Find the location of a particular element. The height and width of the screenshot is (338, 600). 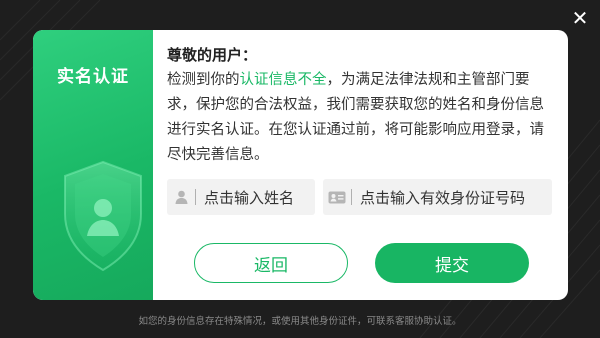

back-button: 返回 is located at coordinates (271, 263).